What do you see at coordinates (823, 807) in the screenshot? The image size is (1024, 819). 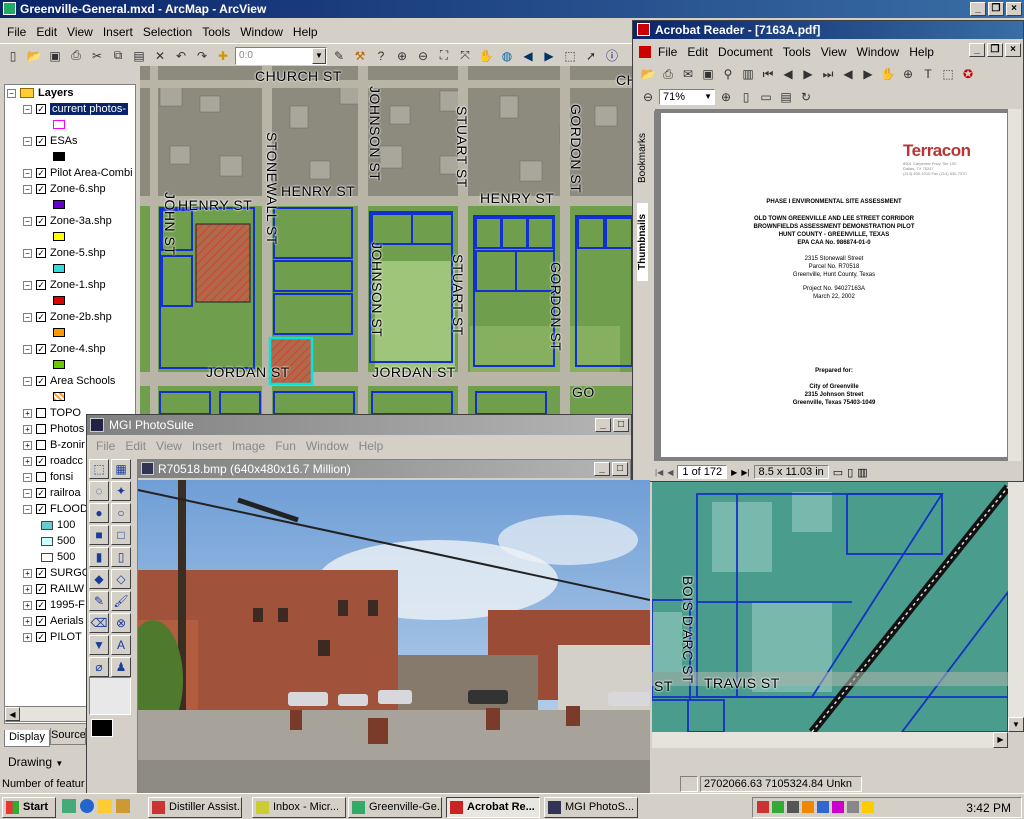 I see `tray-monitor-icon` at bounding box center [823, 807].